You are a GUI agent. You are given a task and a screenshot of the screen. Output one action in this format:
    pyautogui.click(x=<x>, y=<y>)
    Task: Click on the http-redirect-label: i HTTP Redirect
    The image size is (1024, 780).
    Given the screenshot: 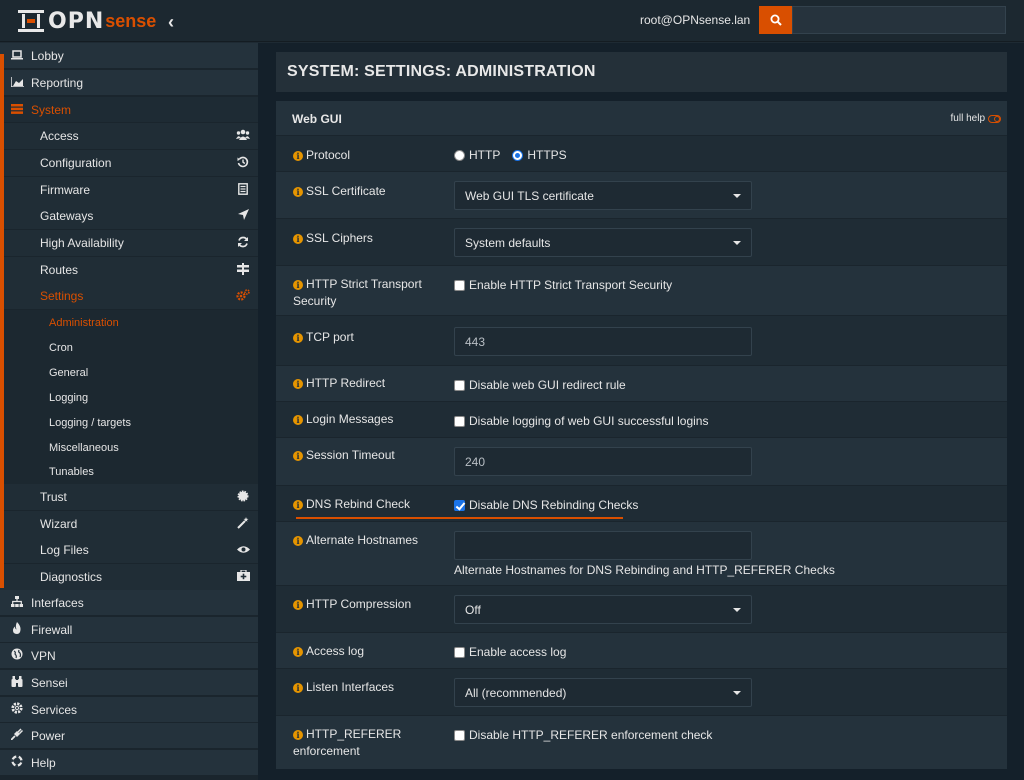 What is the action you would take?
    pyautogui.click(x=368, y=383)
    